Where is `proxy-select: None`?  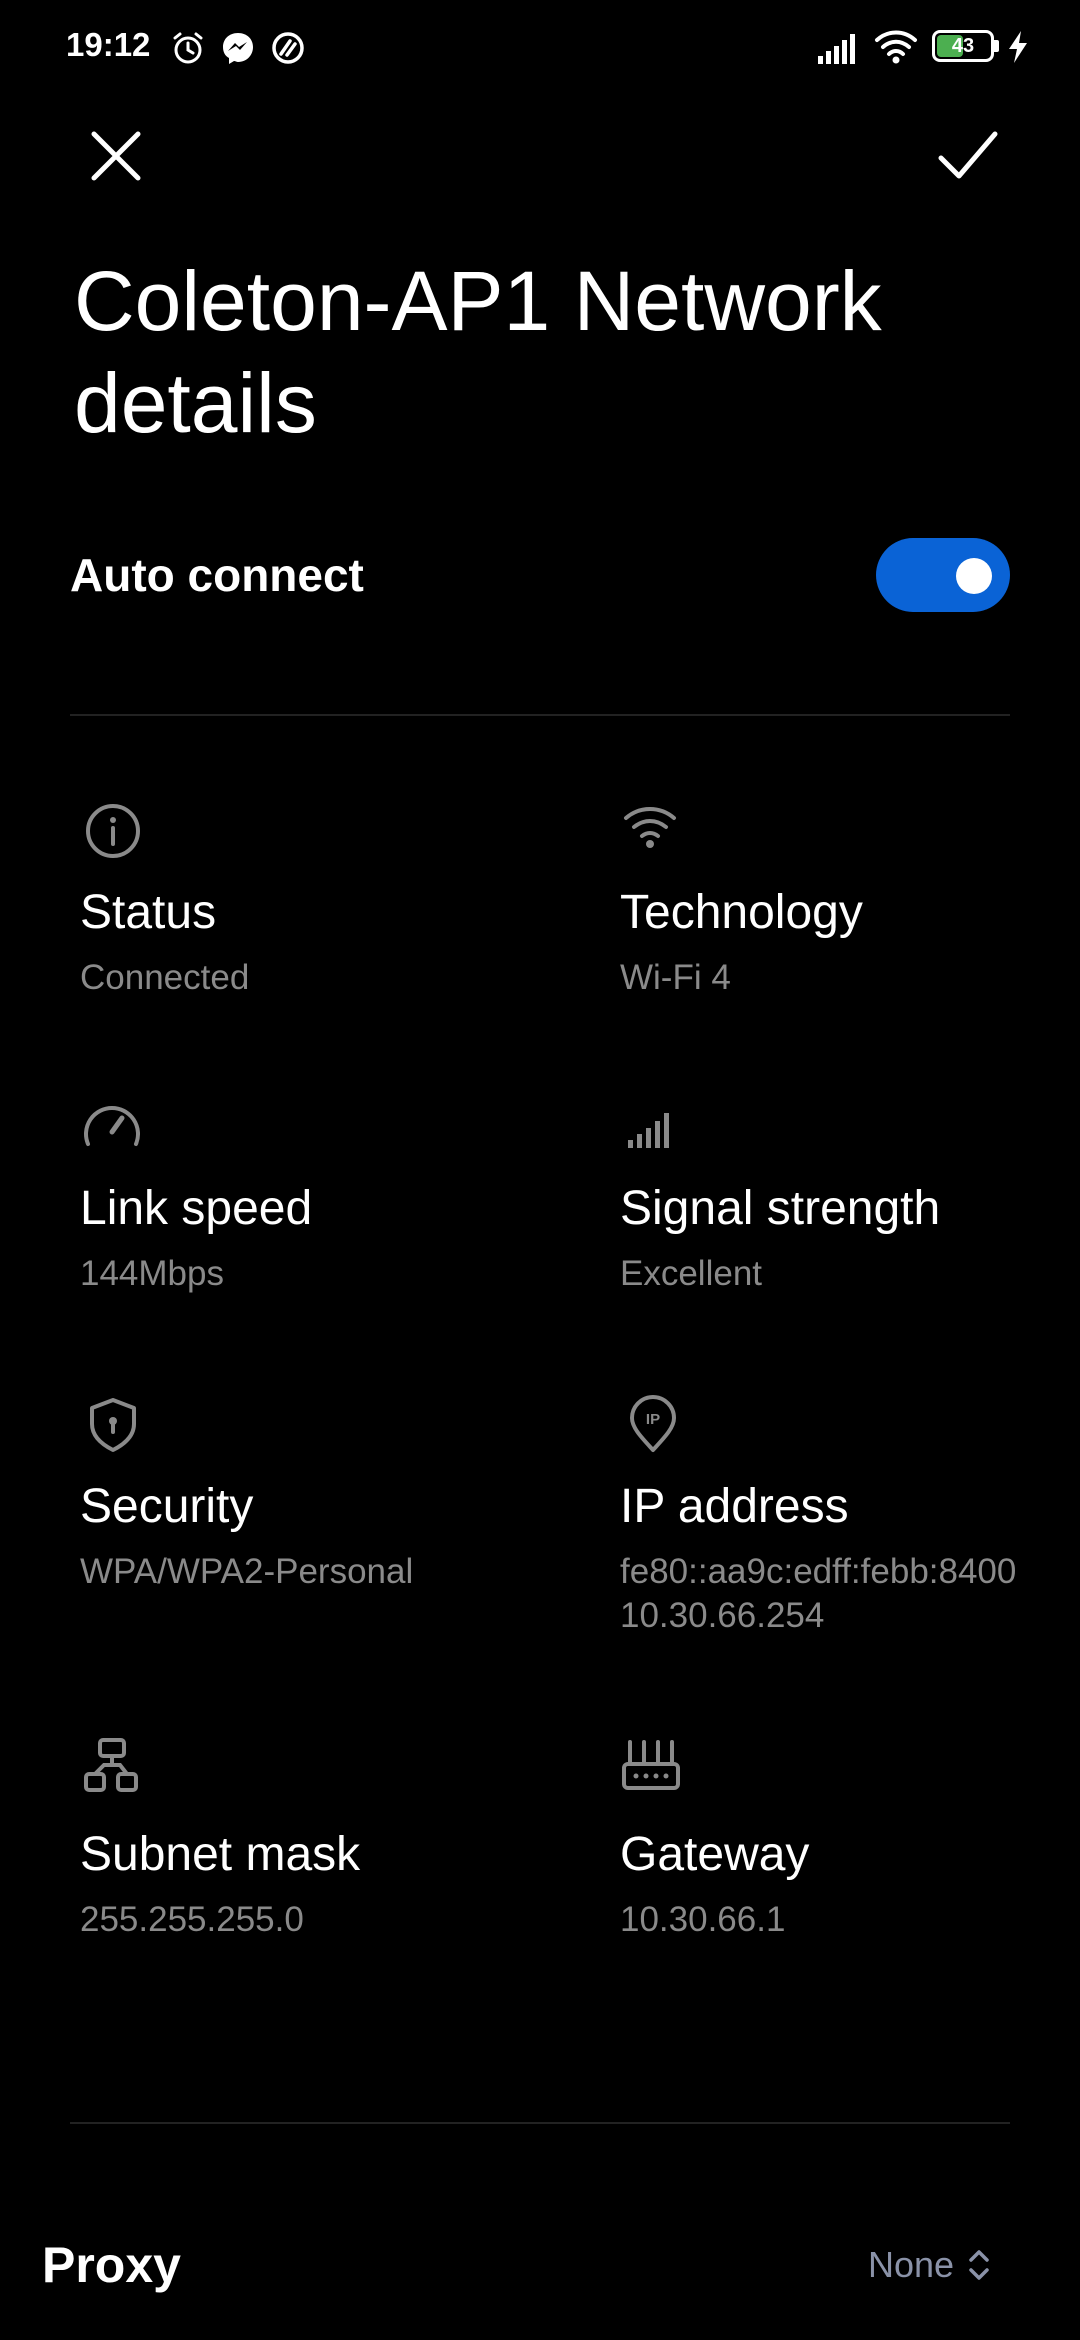 proxy-select: None is located at coordinates (929, 2265).